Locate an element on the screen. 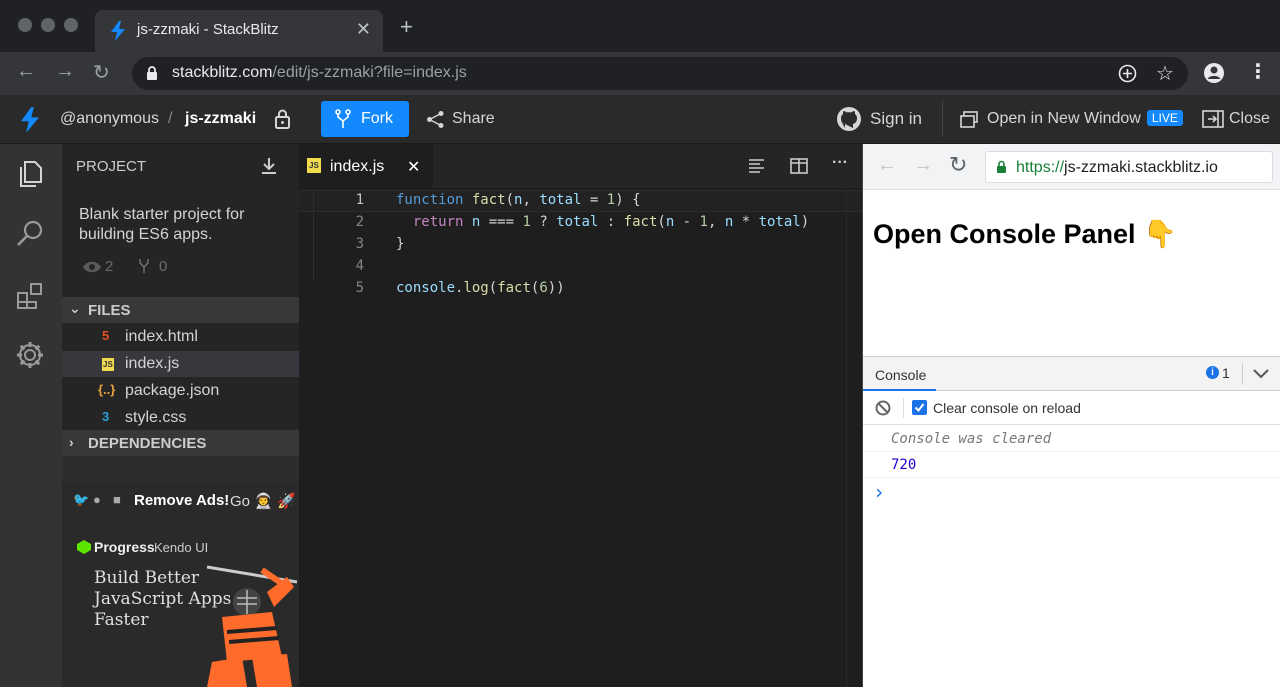  javascript-icon: JS is located at coordinates (108, 364).